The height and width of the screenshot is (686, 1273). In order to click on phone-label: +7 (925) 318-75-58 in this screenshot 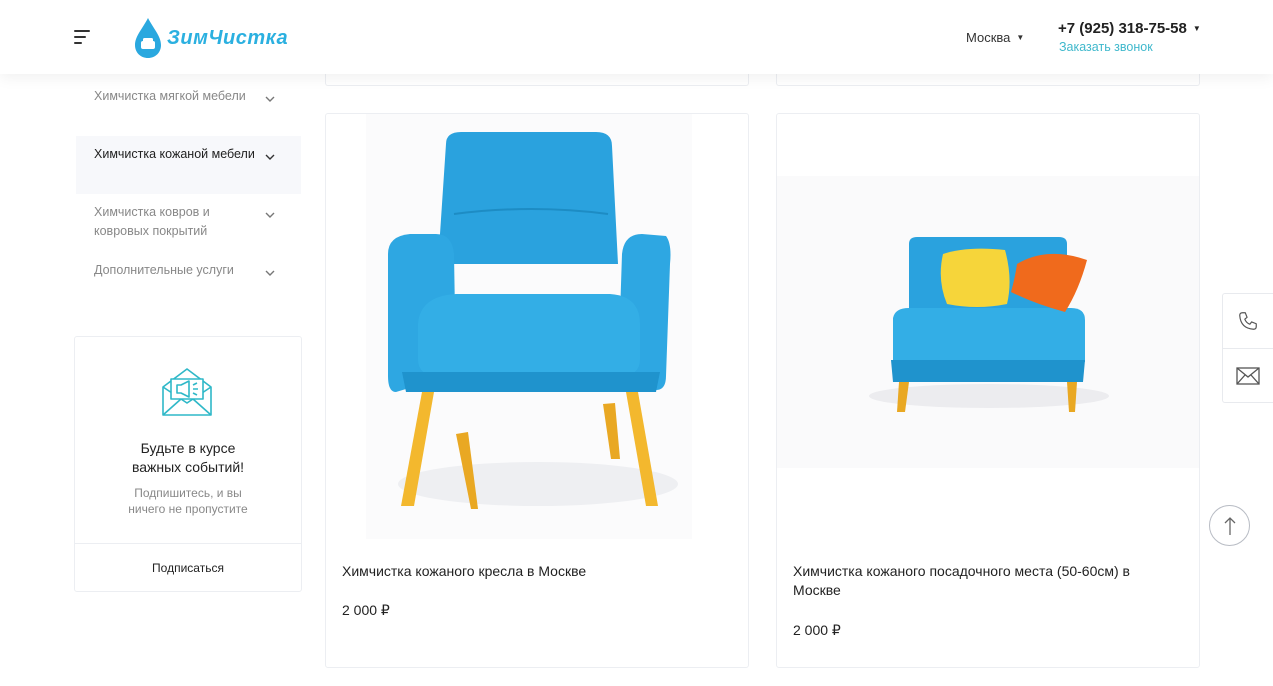, I will do `click(1122, 28)`.